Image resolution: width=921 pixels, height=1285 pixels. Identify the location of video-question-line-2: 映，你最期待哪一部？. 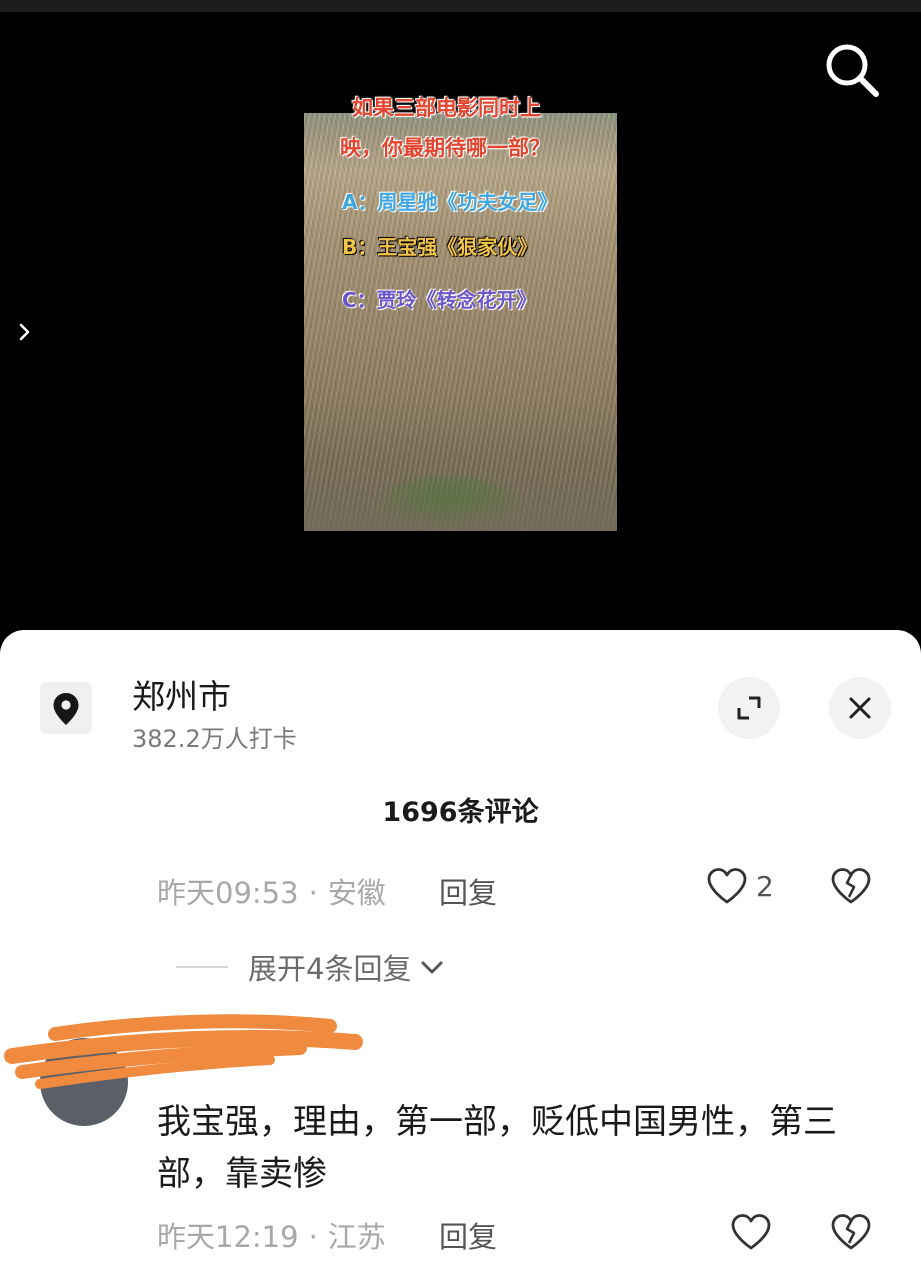
(445, 148).